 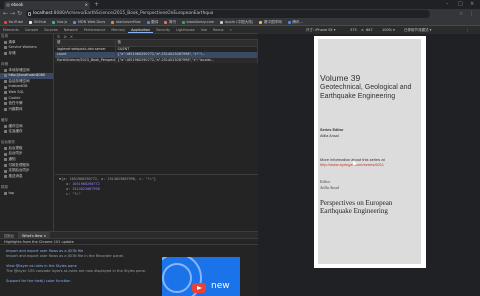 What do you see at coordinates (47, 5) in the screenshot?
I see `browser-tab: ebook ×` at bounding box center [47, 5].